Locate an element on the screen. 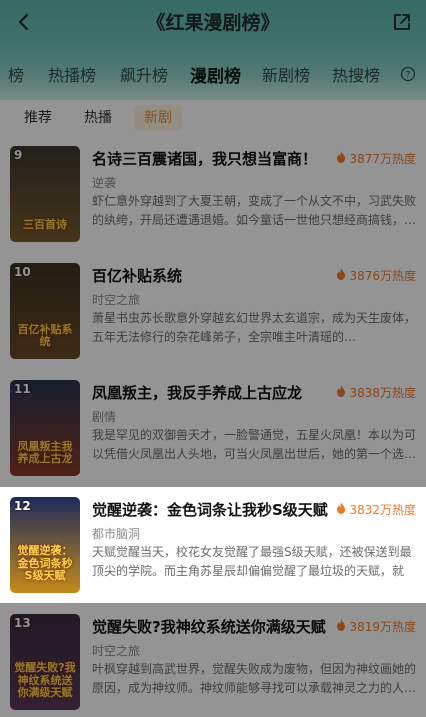 The image size is (426, 717). genre-tag: 都市脑洞 is located at coordinates (116, 534).